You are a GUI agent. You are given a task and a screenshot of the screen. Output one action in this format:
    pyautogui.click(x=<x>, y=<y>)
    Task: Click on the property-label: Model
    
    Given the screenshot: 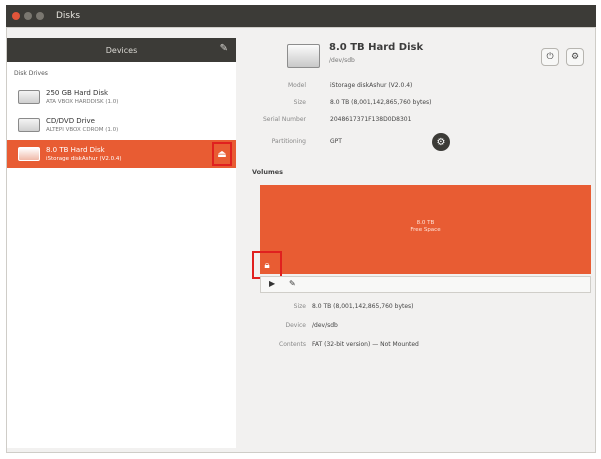 What is the action you would take?
    pyautogui.click(x=296, y=85)
    